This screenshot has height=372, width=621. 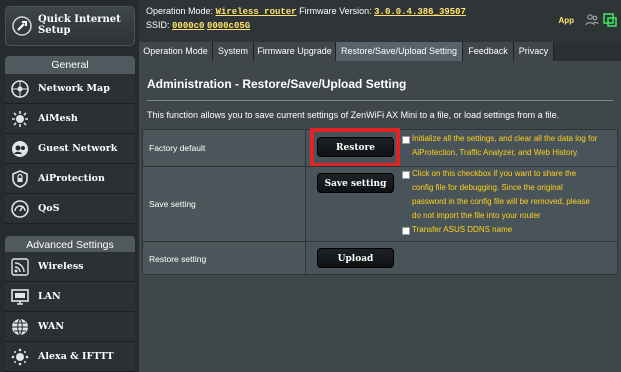 I want to click on tab-privacy: Privacy, so click(x=534, y=51).